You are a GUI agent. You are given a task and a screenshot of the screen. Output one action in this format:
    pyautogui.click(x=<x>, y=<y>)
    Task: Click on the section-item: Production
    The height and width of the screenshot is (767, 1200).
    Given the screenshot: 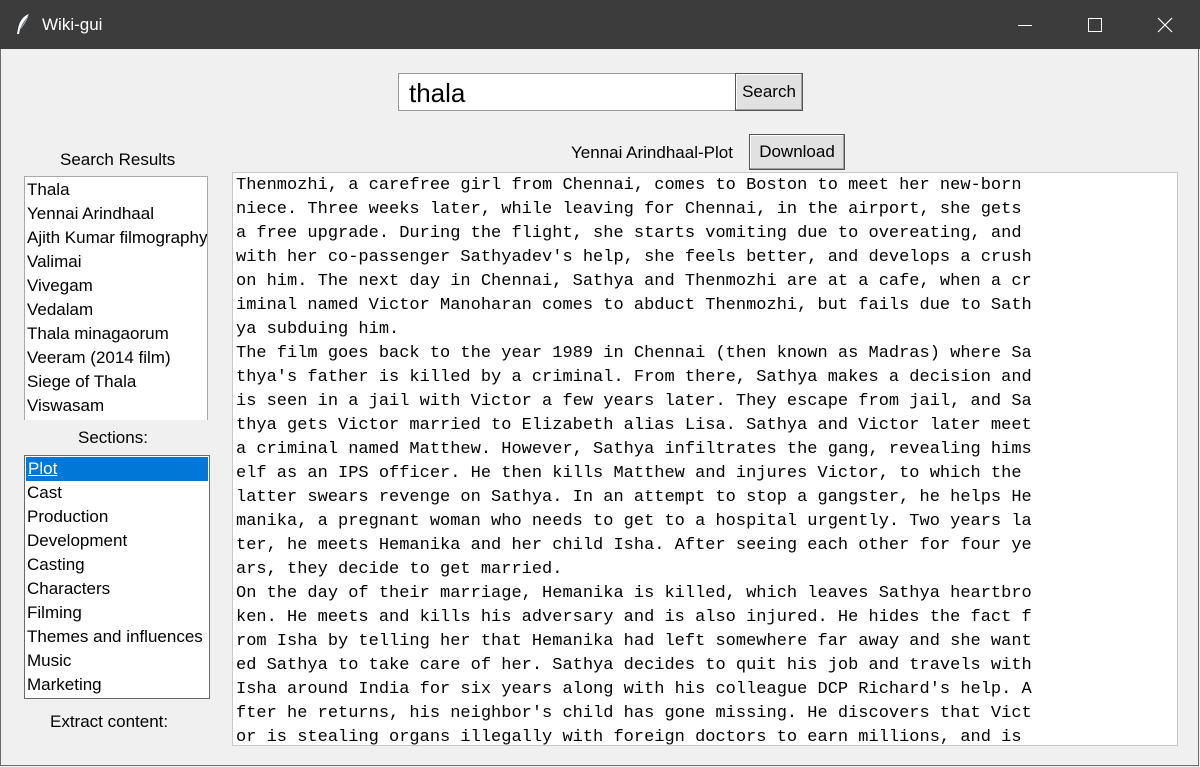 What is the action you would take?
    pyautogui.click(x=117, y=517)
    